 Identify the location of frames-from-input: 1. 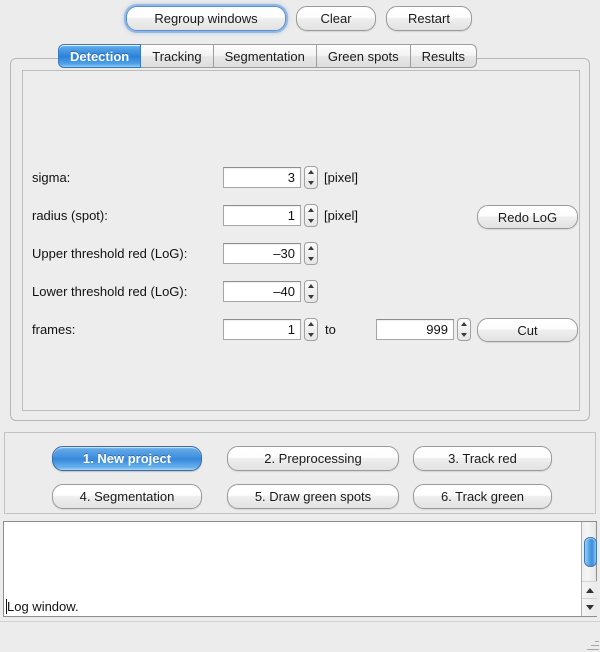
(262, 329).